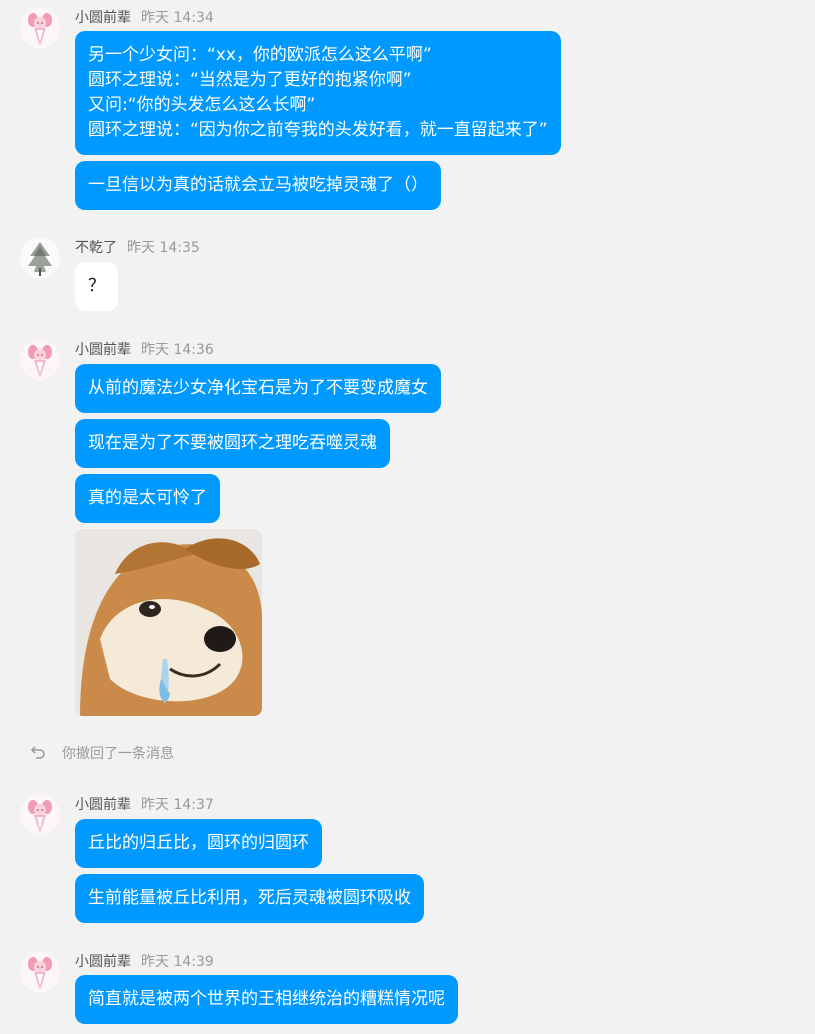  What do you see at coordinates (177, 962) in the screenshot?
I see `message-time: 昨天 14:39` at bounding box center [177, 962].